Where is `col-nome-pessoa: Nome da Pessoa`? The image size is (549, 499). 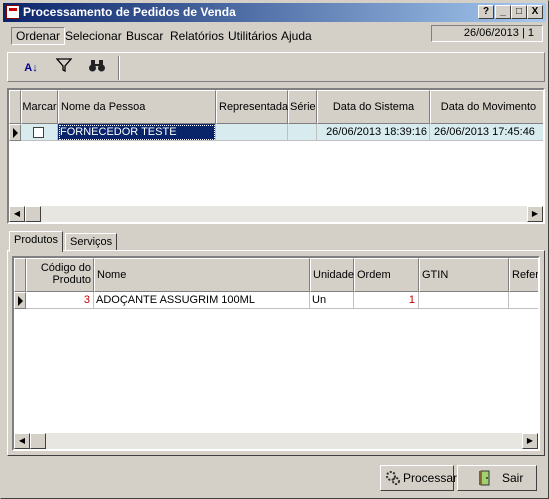 col-nome-pessoa: Nome da Pessoa is located at coordinates (137, 107).